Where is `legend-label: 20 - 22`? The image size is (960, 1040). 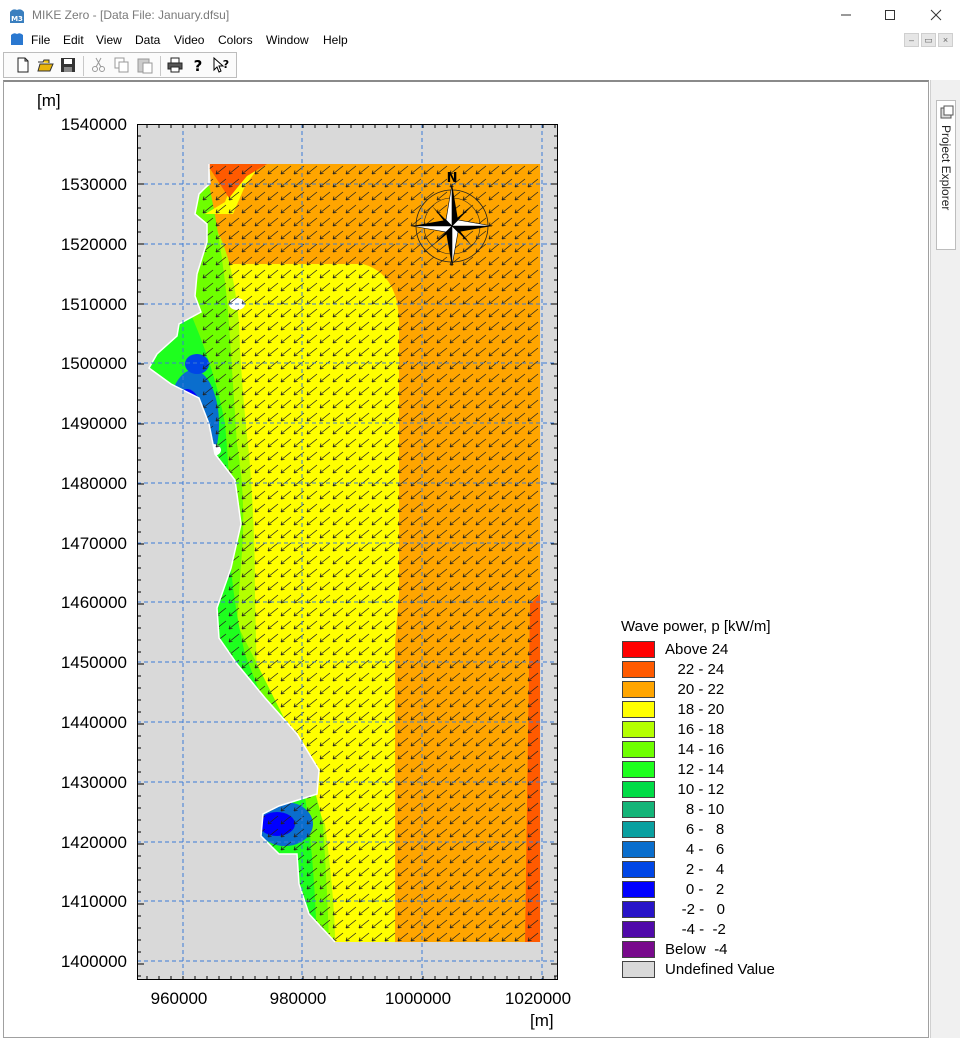
legend-label: 20 - 22 is located at coordinates (695, 689).